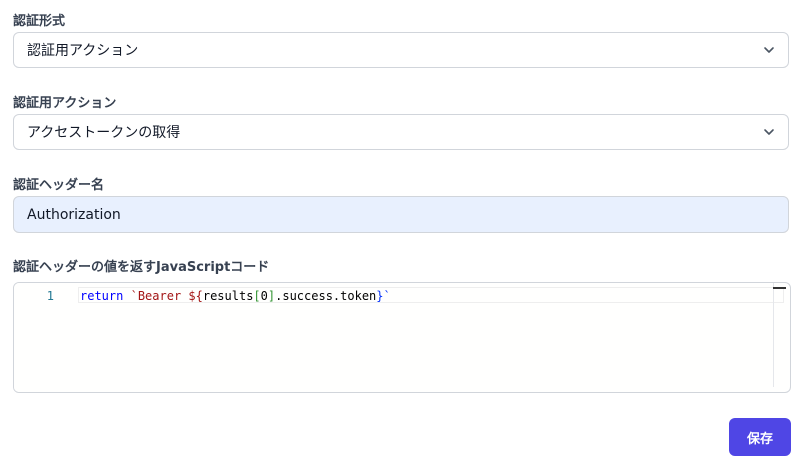 Image resolution: width=806 pixels, height=470 pixels. What do you see at coordinates (65, 103) in the screenshot?
I see `auth-action-label: 認証用アクション` at bounding box center [65, 103].